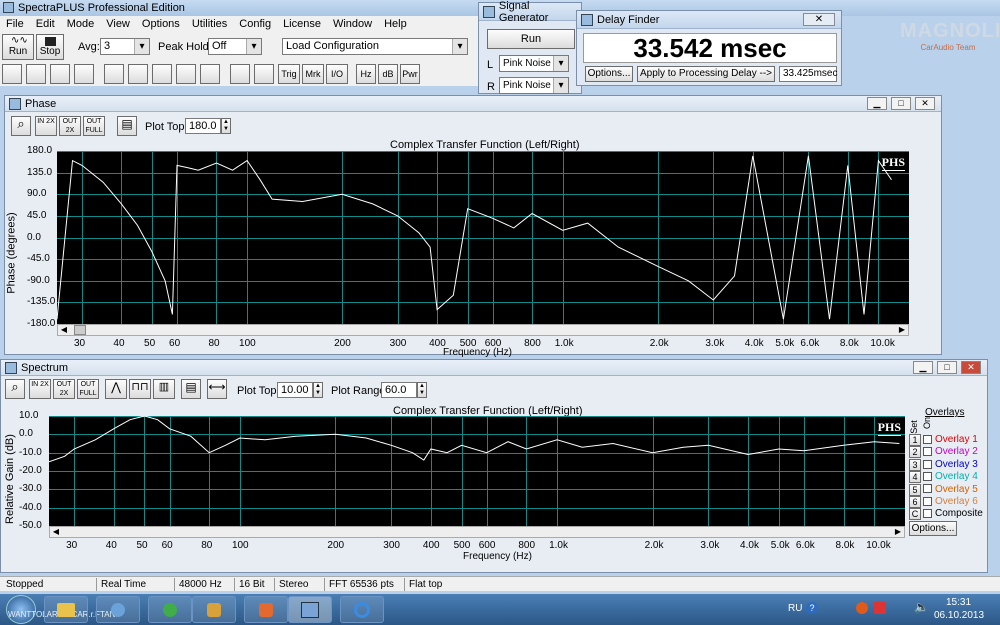  What do you see at coordinates (880, 608) in the screenshot?
I see `tray-flag-icon` at bounding box center [880, 608].